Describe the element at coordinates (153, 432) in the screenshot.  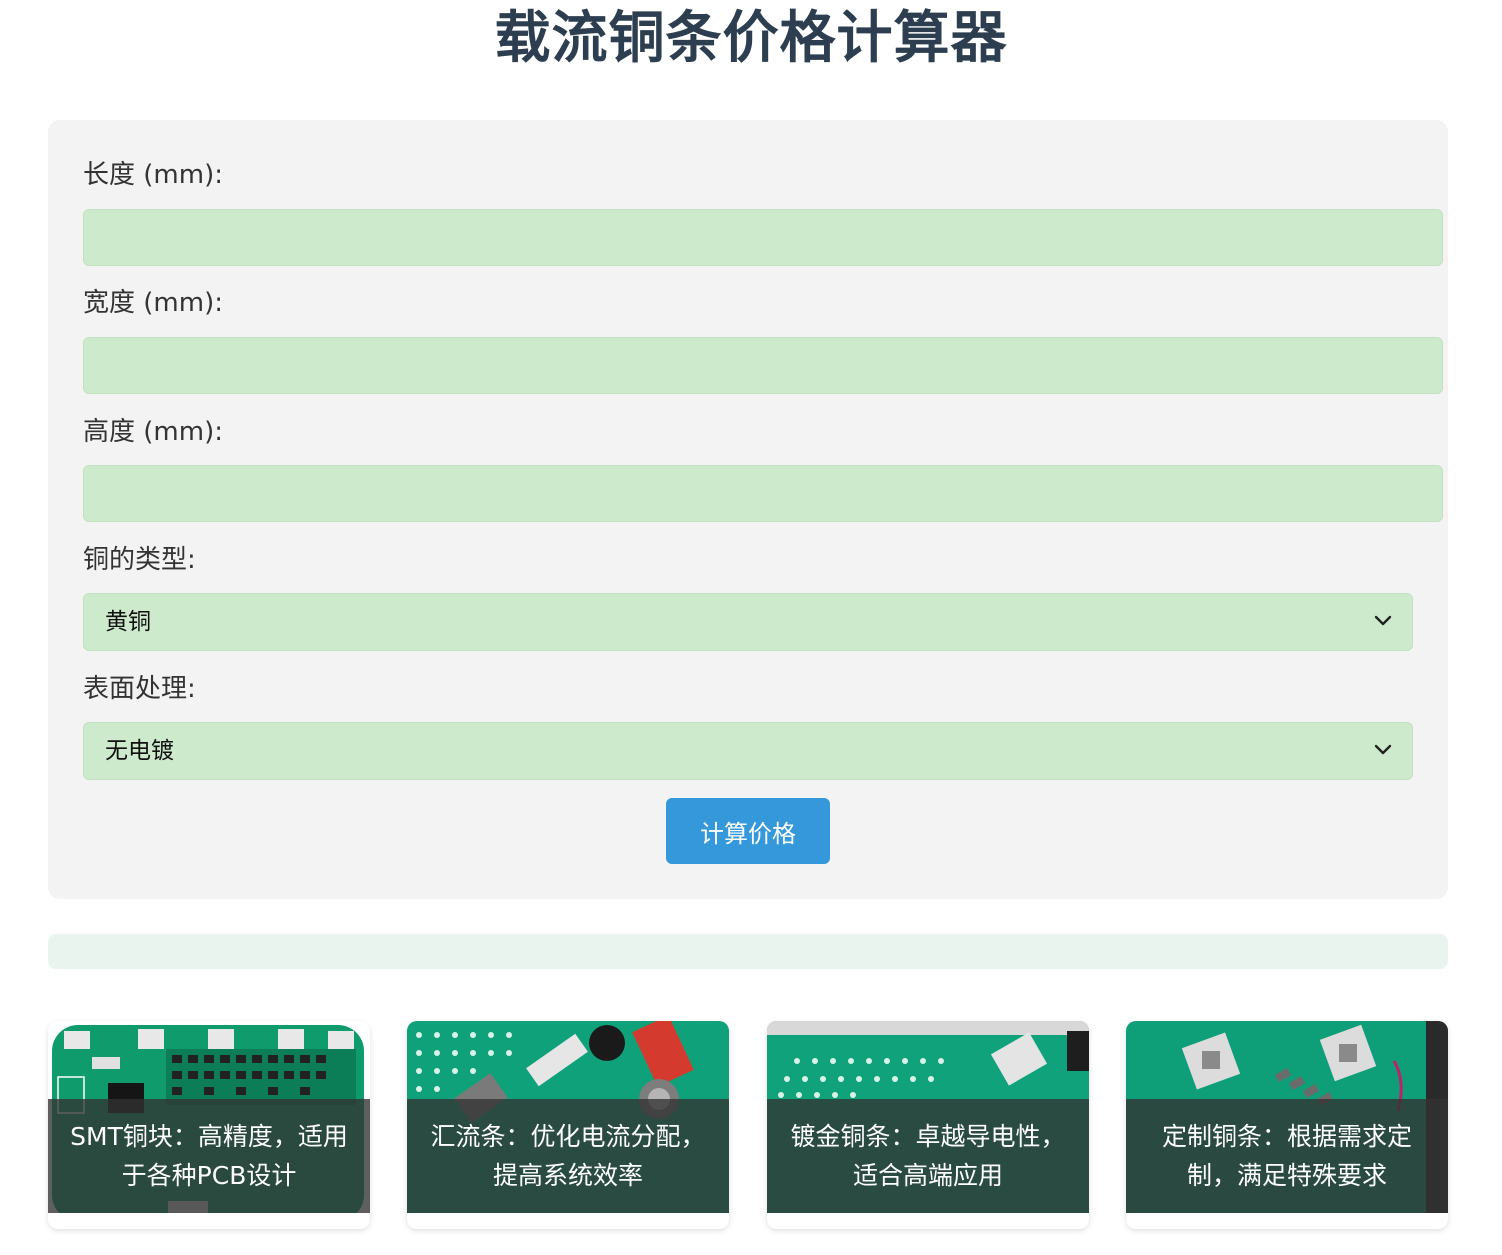
I see `height-label: 高度 (mm):` at that location.